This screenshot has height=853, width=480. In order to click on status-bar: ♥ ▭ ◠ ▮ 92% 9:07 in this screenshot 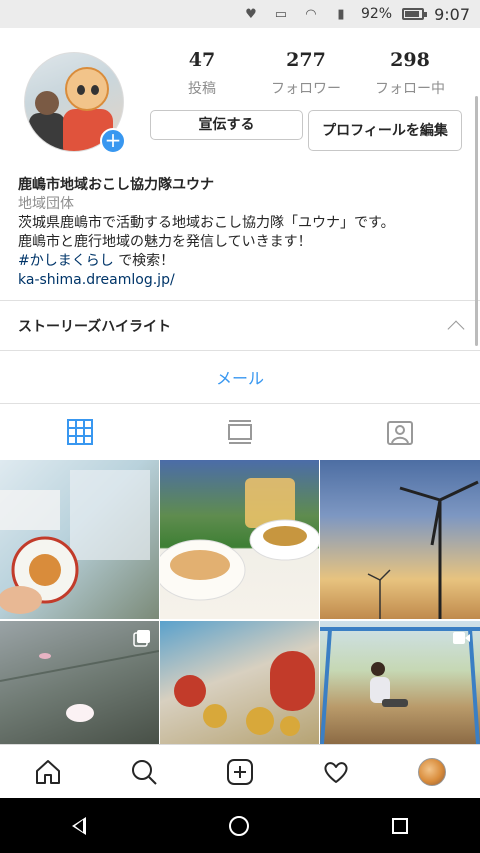, I will do `click(240, 14)`.